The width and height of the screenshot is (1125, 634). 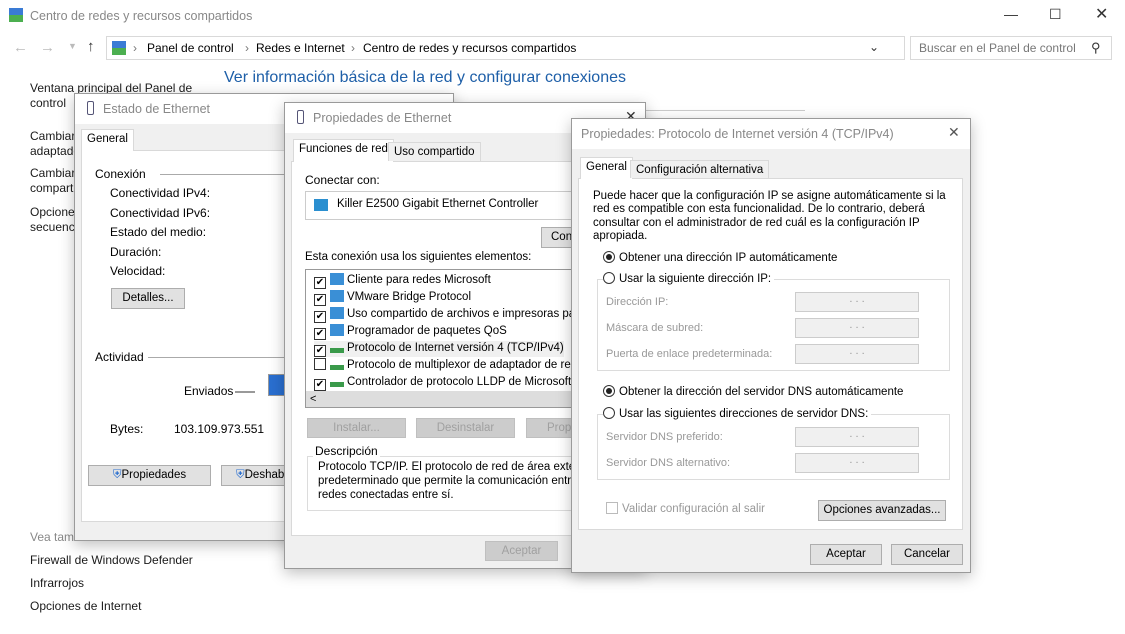 What do you see at coordinates (120, 174) in the screenshot?
I see `connection-section-label: Conexión` at bounding box center [120, 174].